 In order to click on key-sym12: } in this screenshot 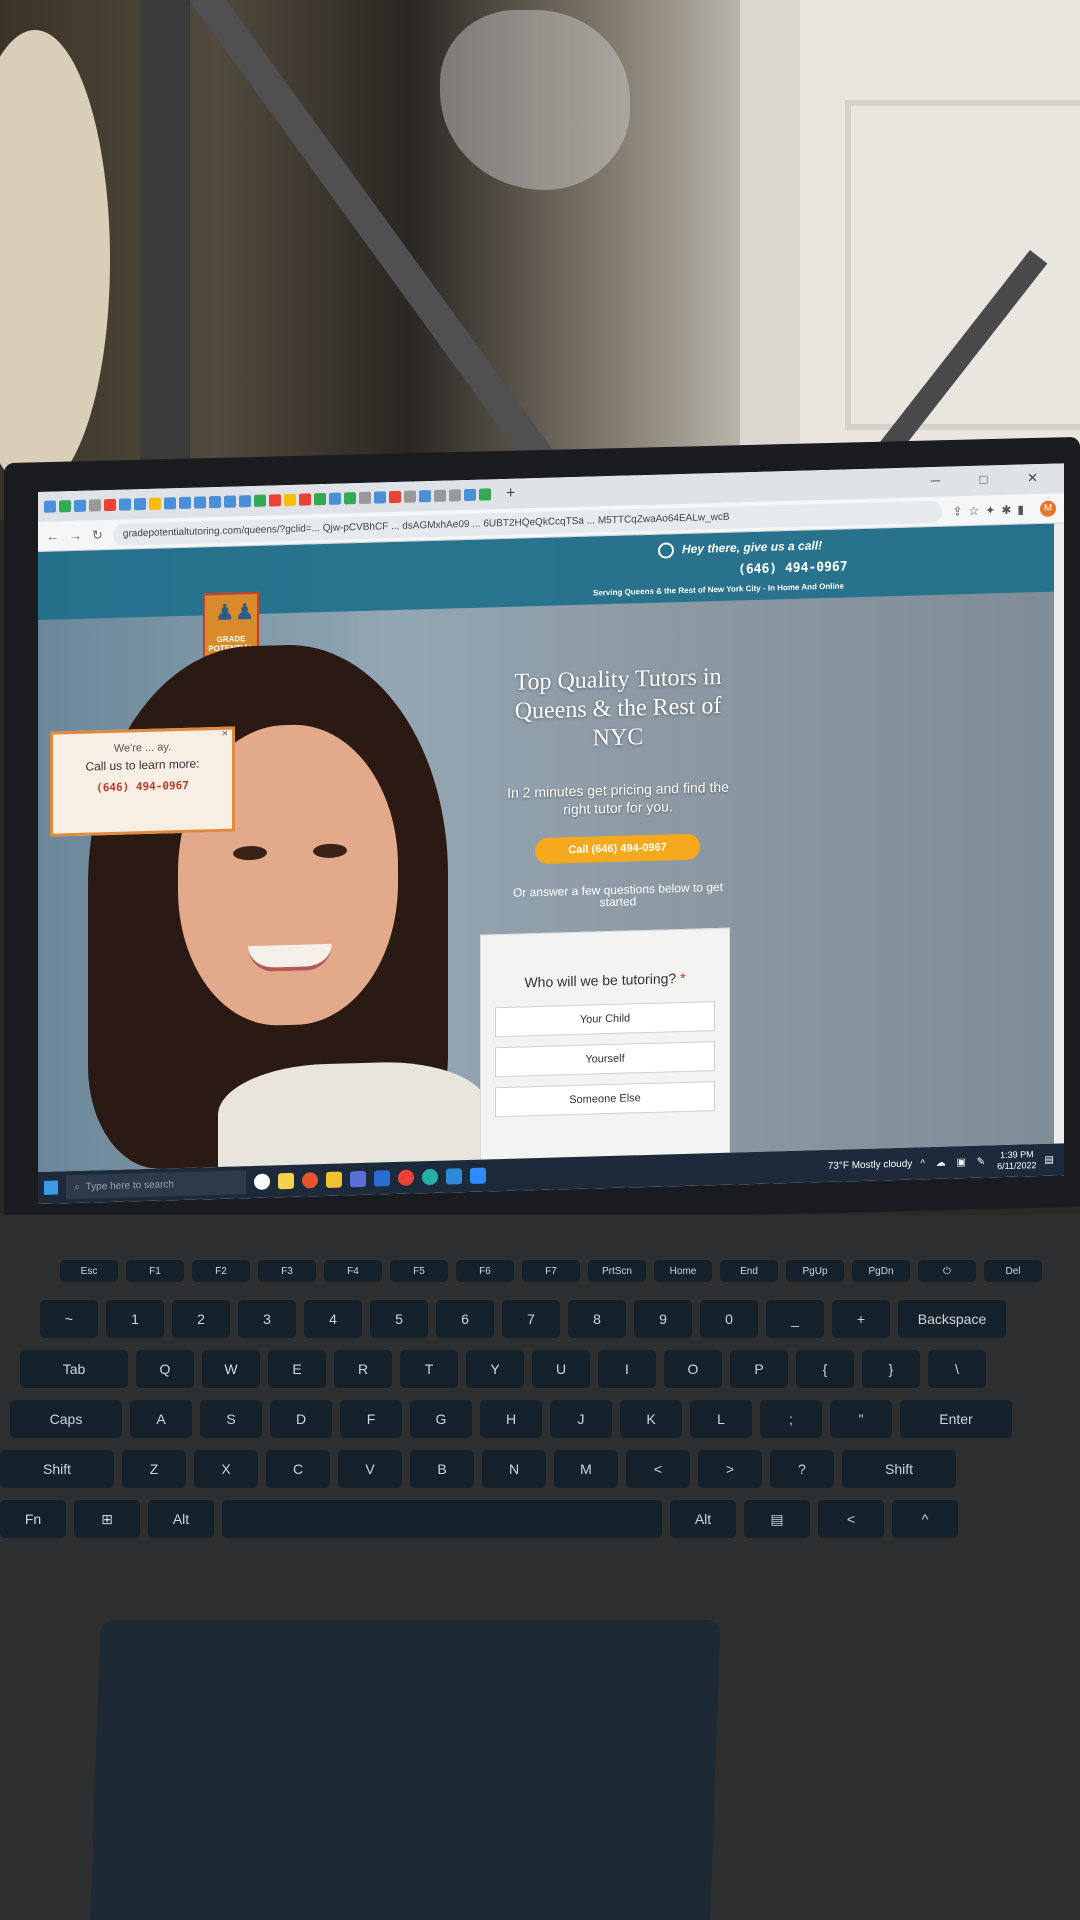, I will do `click(891, 1369)`.